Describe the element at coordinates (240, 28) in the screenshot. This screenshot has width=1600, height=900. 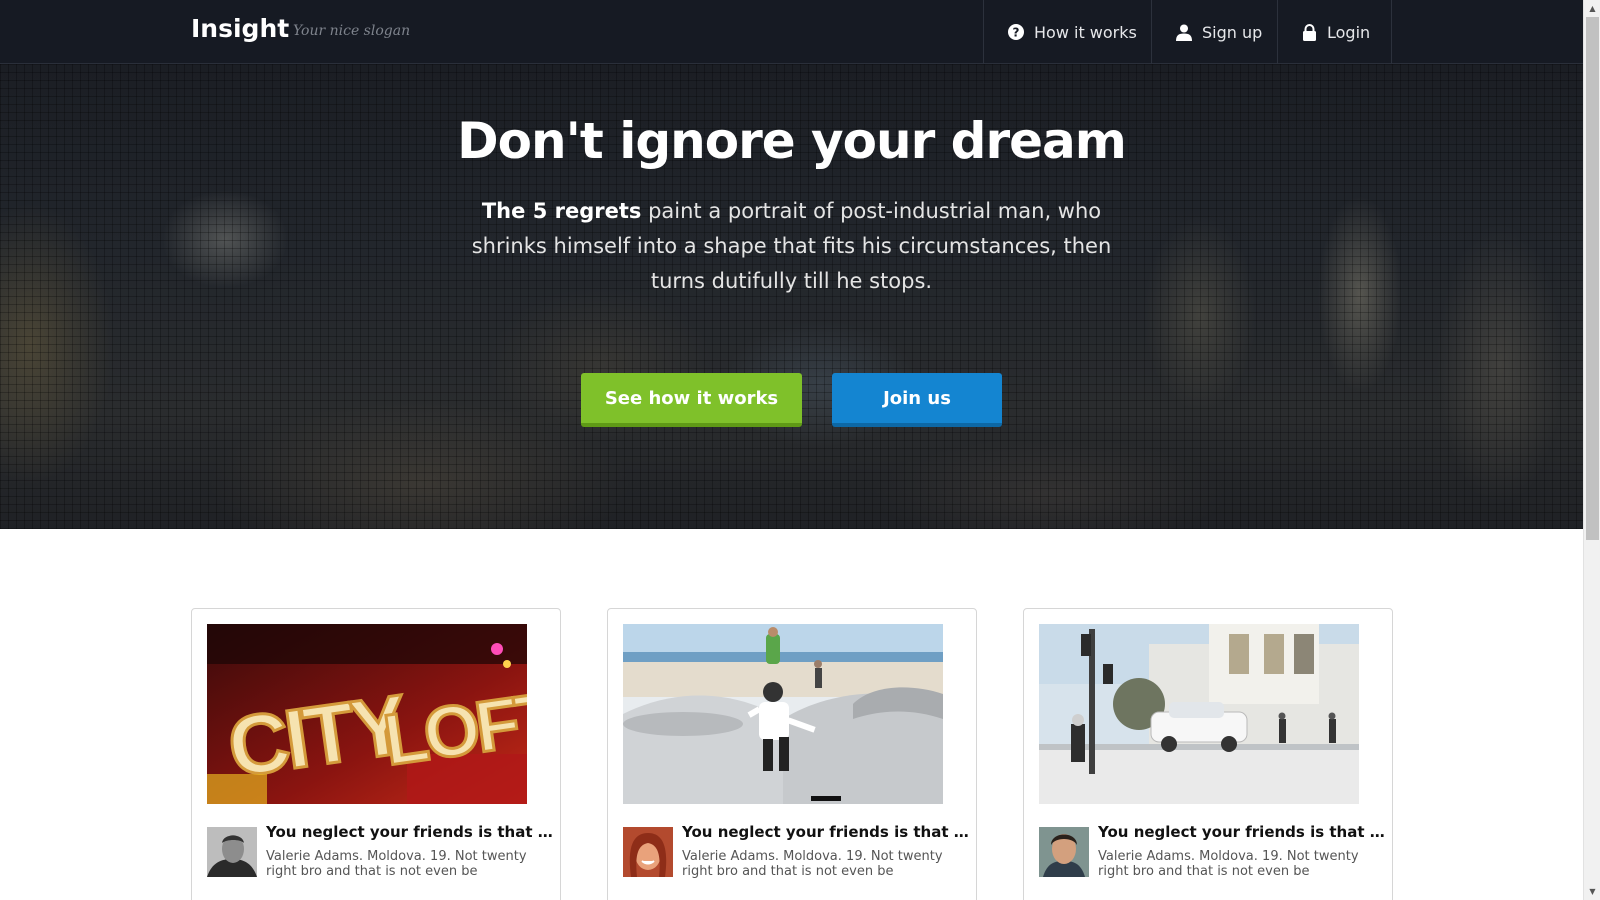
I see `brand-logo: Insight` at that location.